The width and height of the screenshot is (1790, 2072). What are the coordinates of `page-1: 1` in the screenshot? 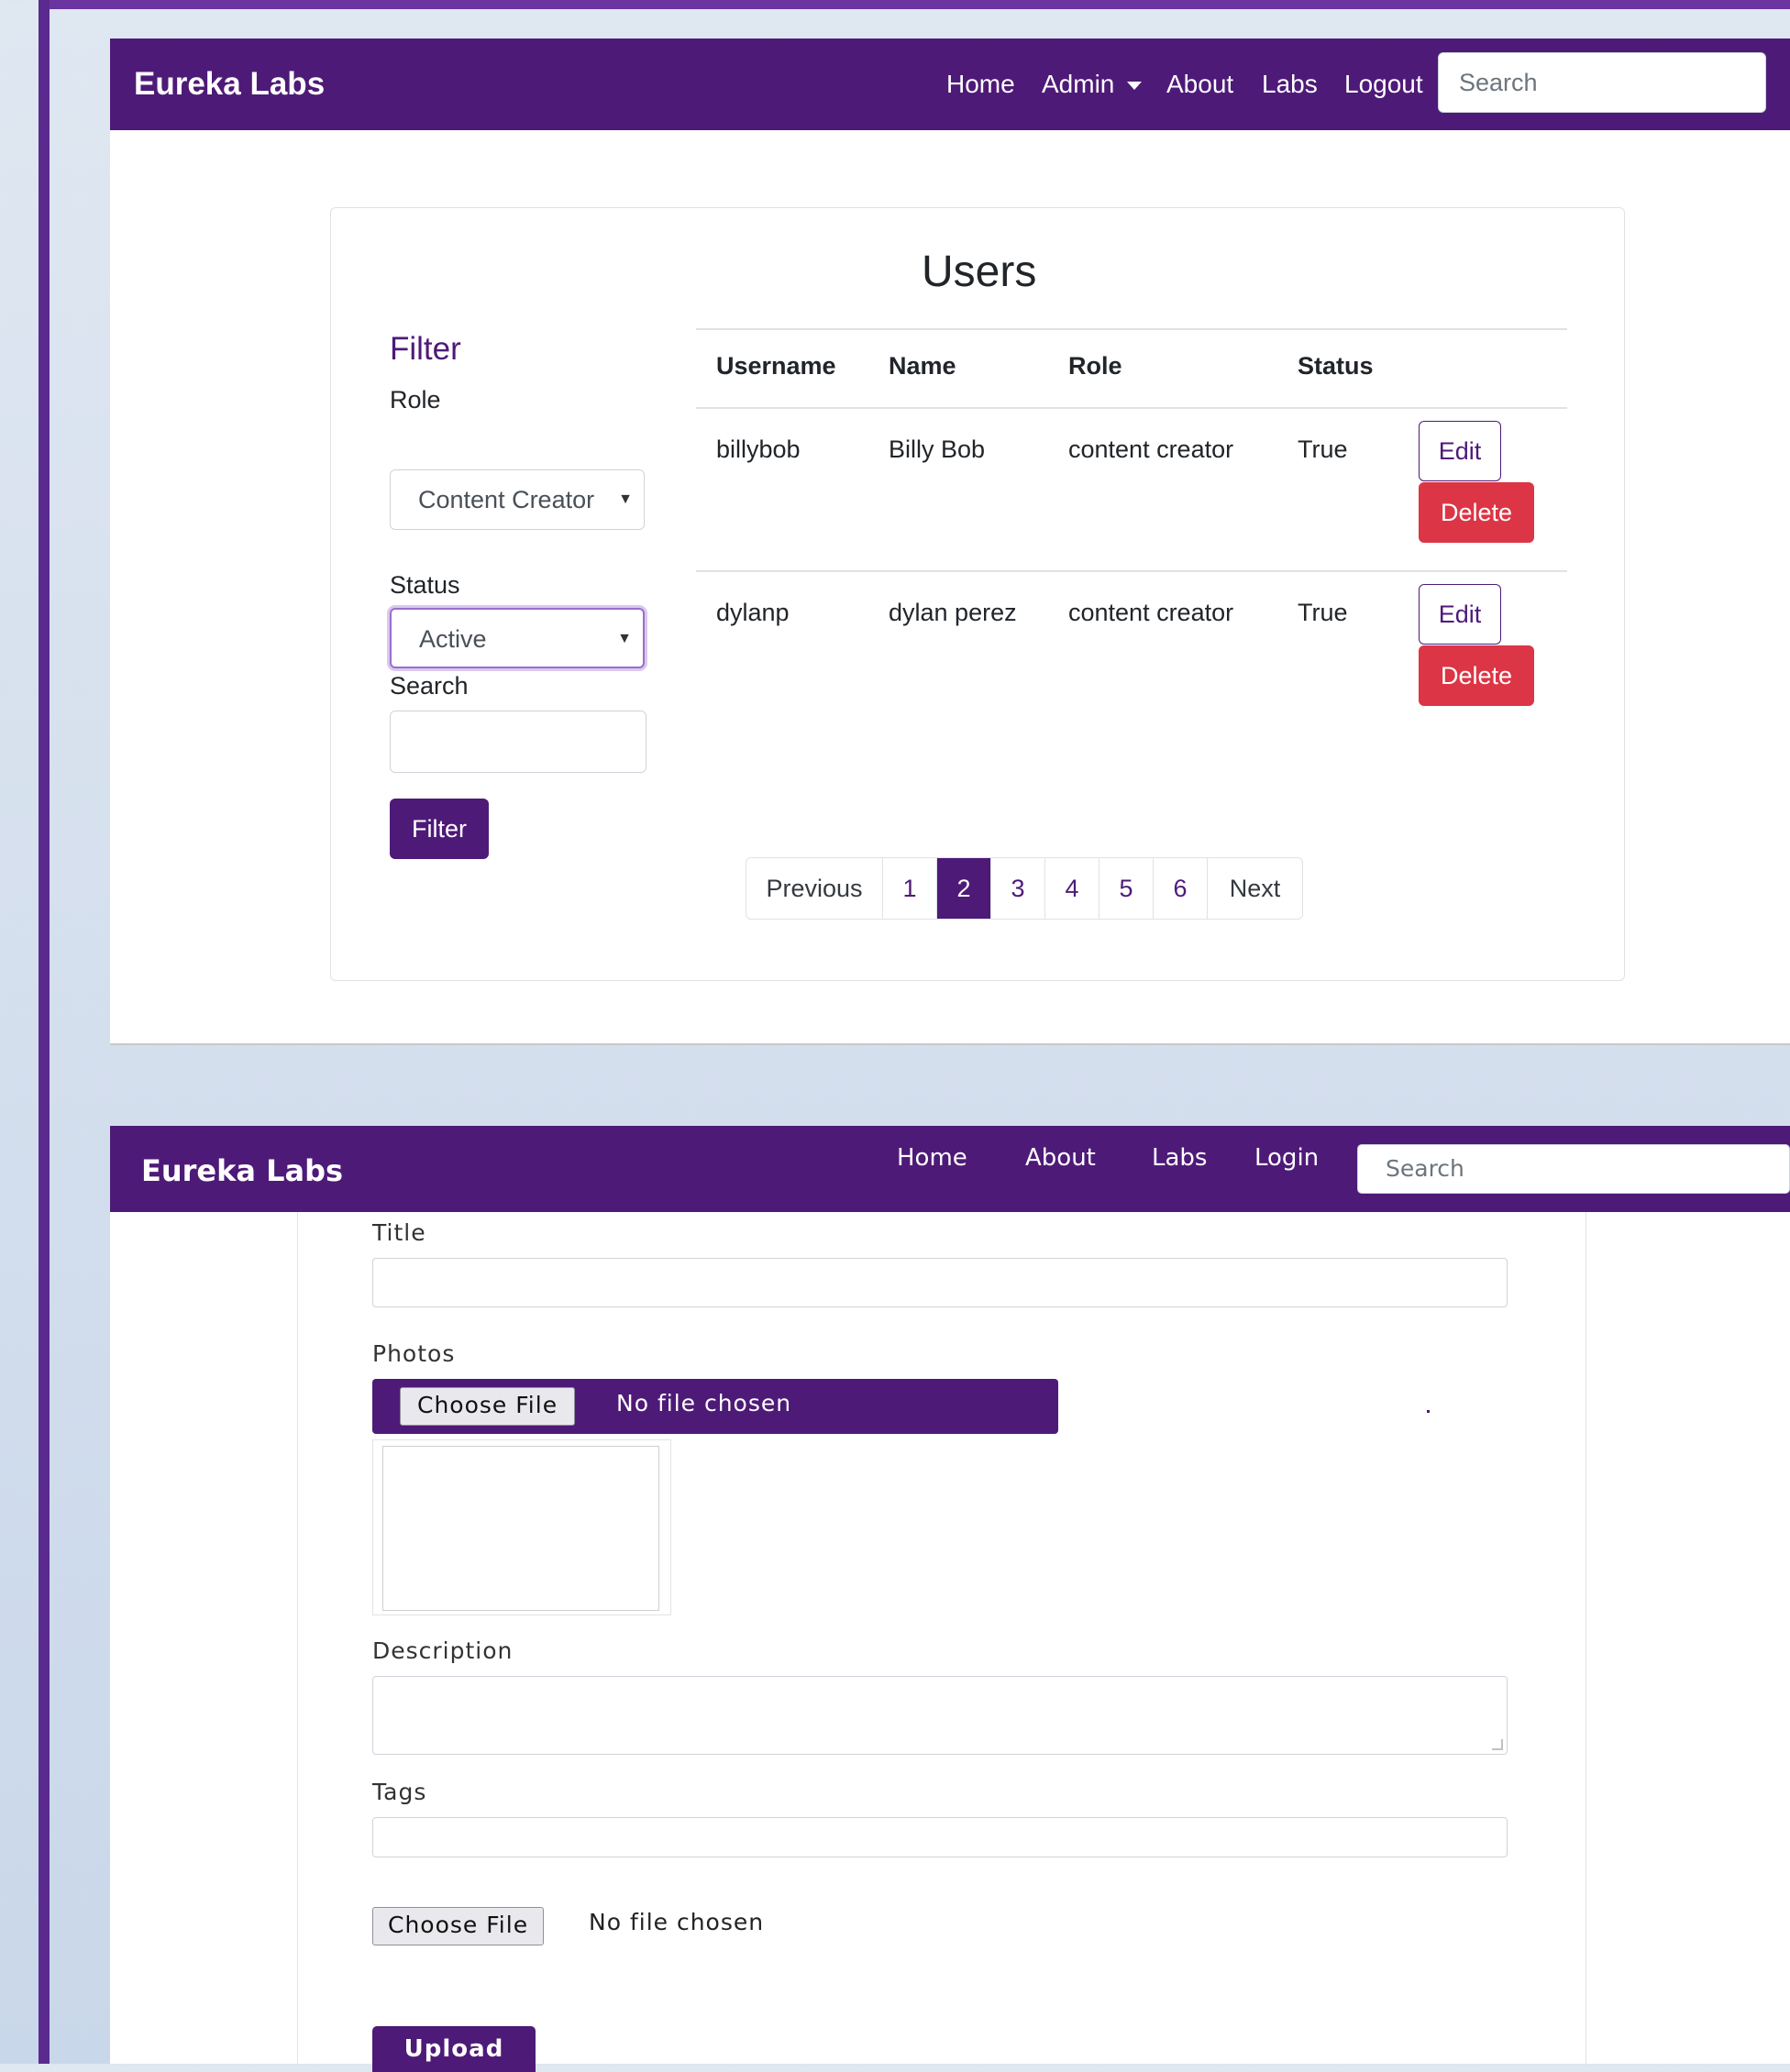 It's located at (909, 888).